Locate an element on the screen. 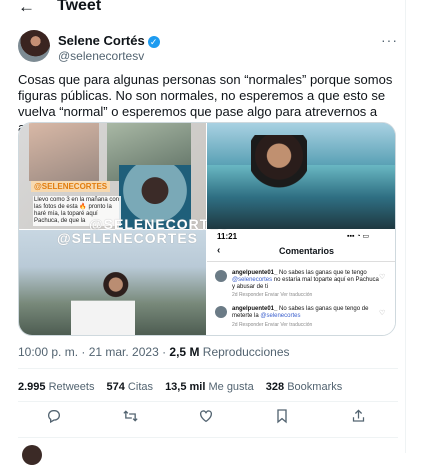 This screenshot has width=430, height=465. top-bar: ← Tweet is located at coordinates (202, 9).